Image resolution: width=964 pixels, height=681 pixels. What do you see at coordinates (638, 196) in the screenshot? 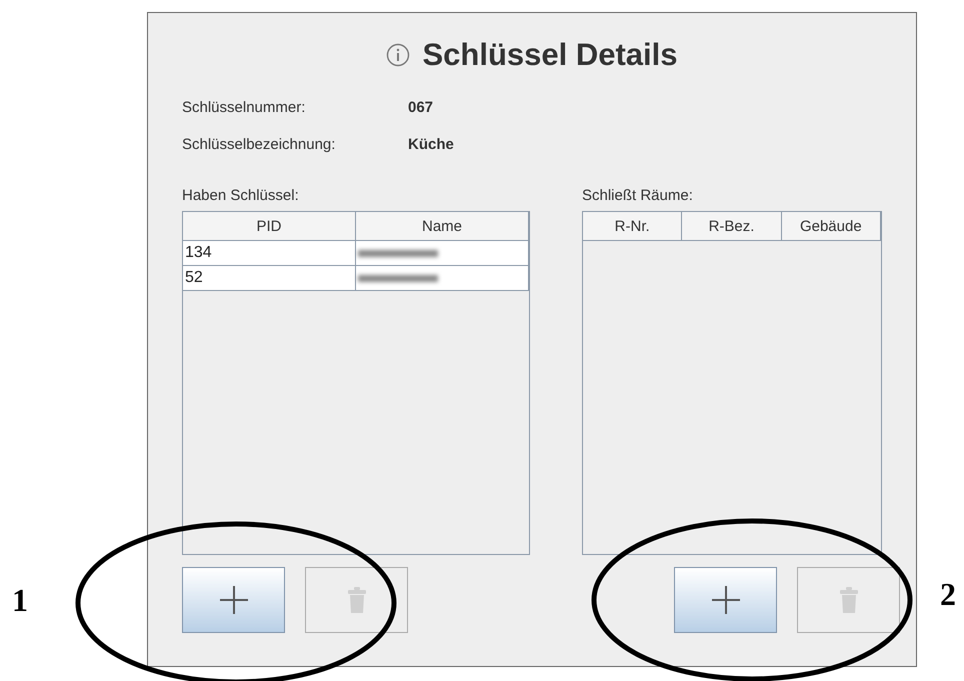
I see `section-label: Schließt Räume:` at bounding box center [638, 196].